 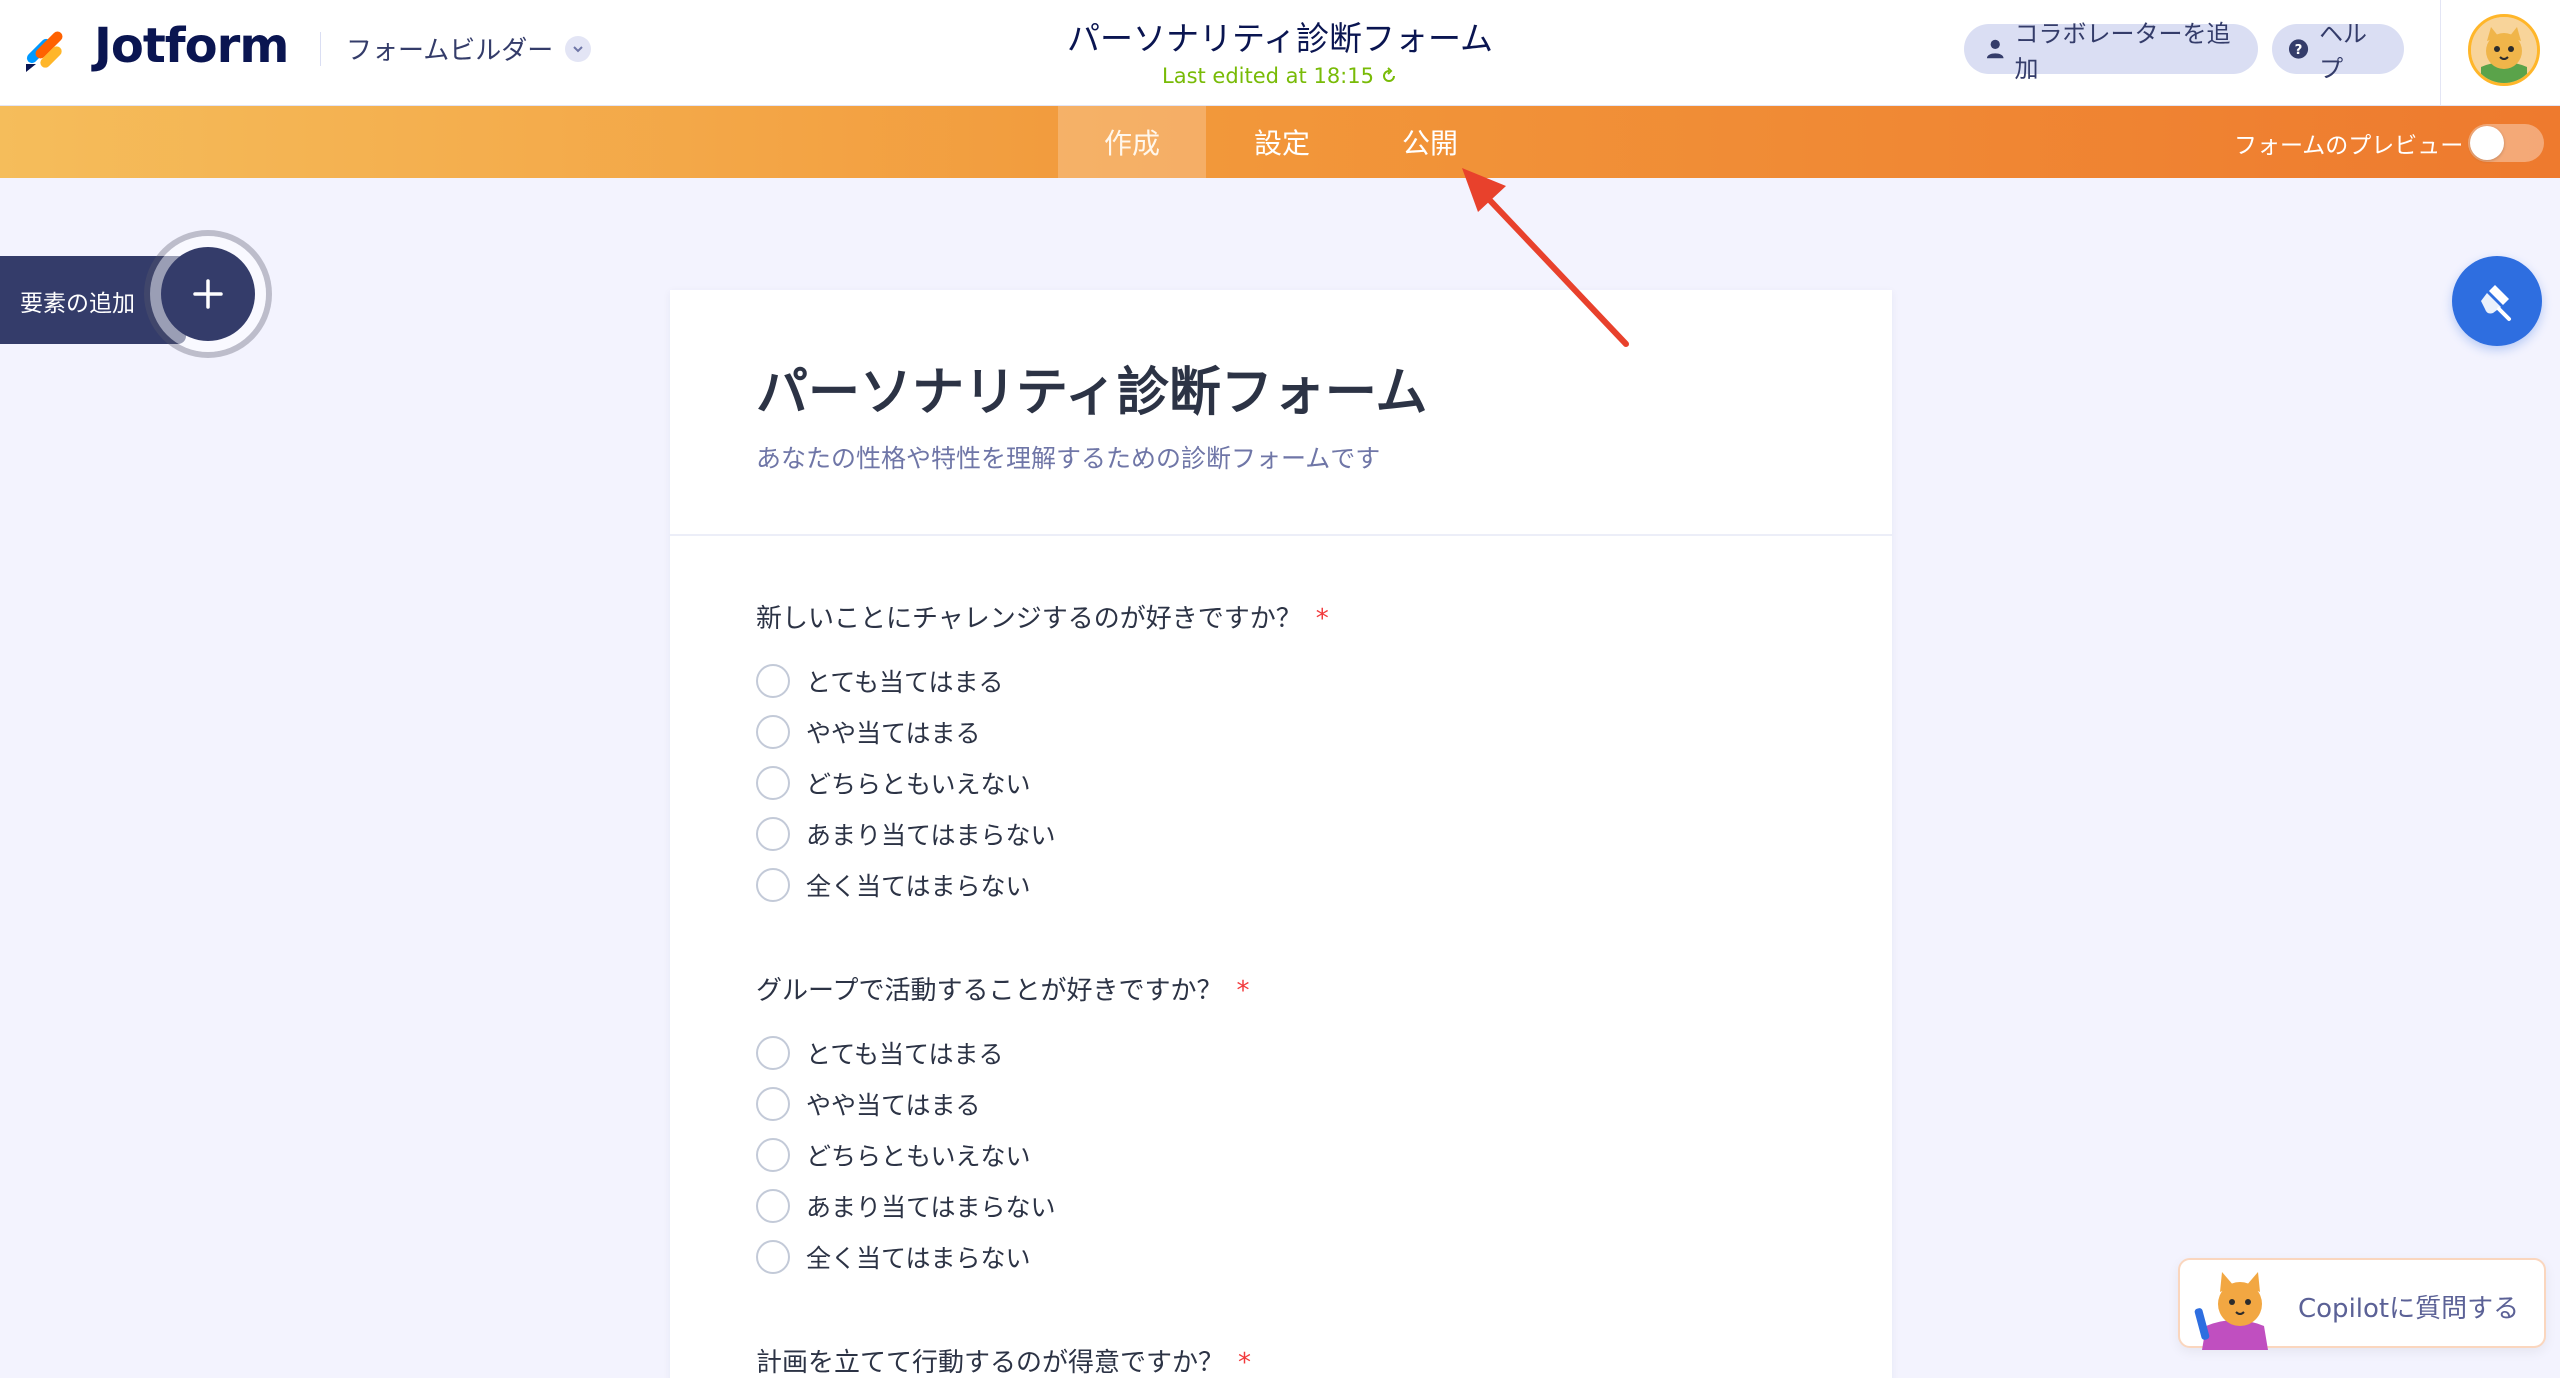 I want to click on question-label: 計画を立てて行動するのが得意ですか？ *, so click(x=1003, y=1360).